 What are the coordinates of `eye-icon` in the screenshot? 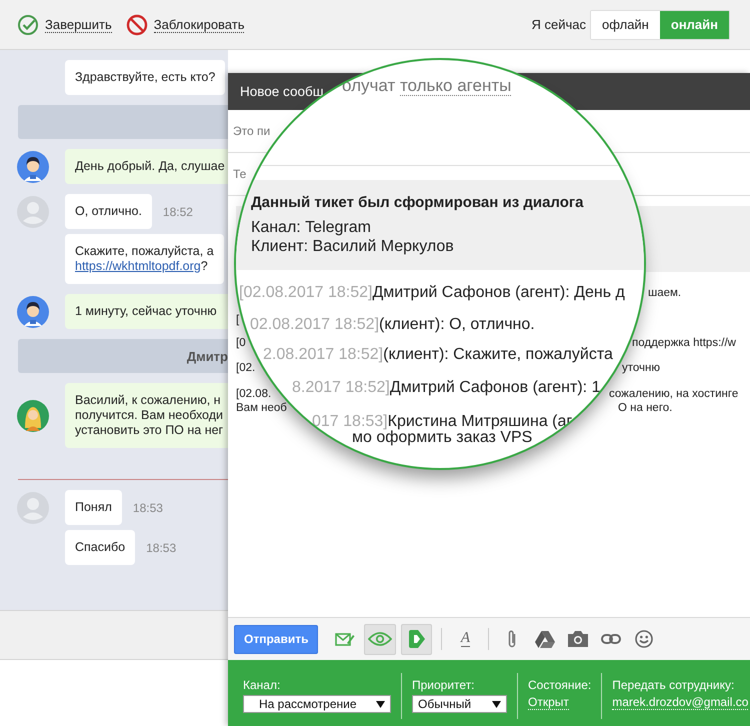 It's located at (380, 639).